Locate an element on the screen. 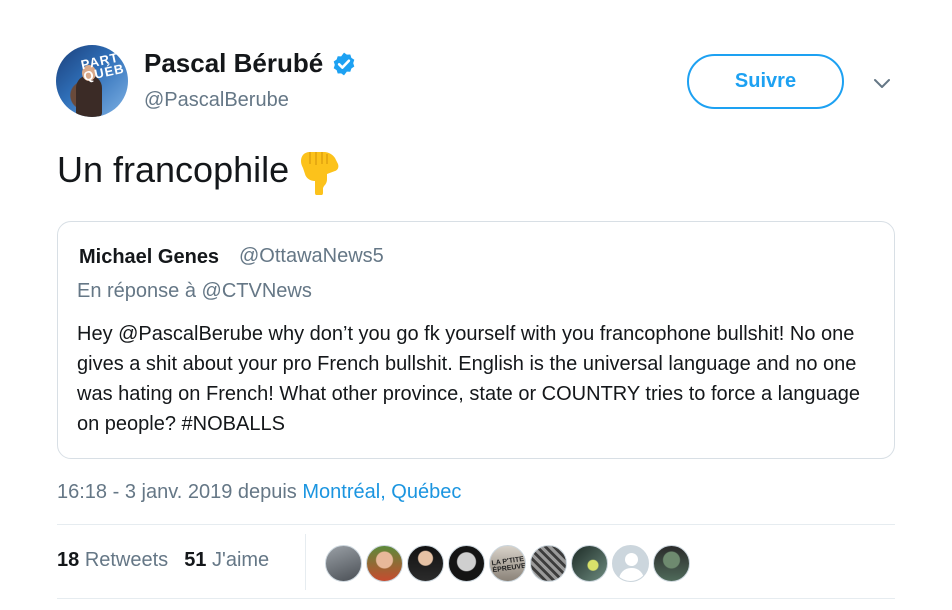 The height and width of the screenshot is (610, 952). tweet-text-row: Un francophile is located at coordinates (200, 170).